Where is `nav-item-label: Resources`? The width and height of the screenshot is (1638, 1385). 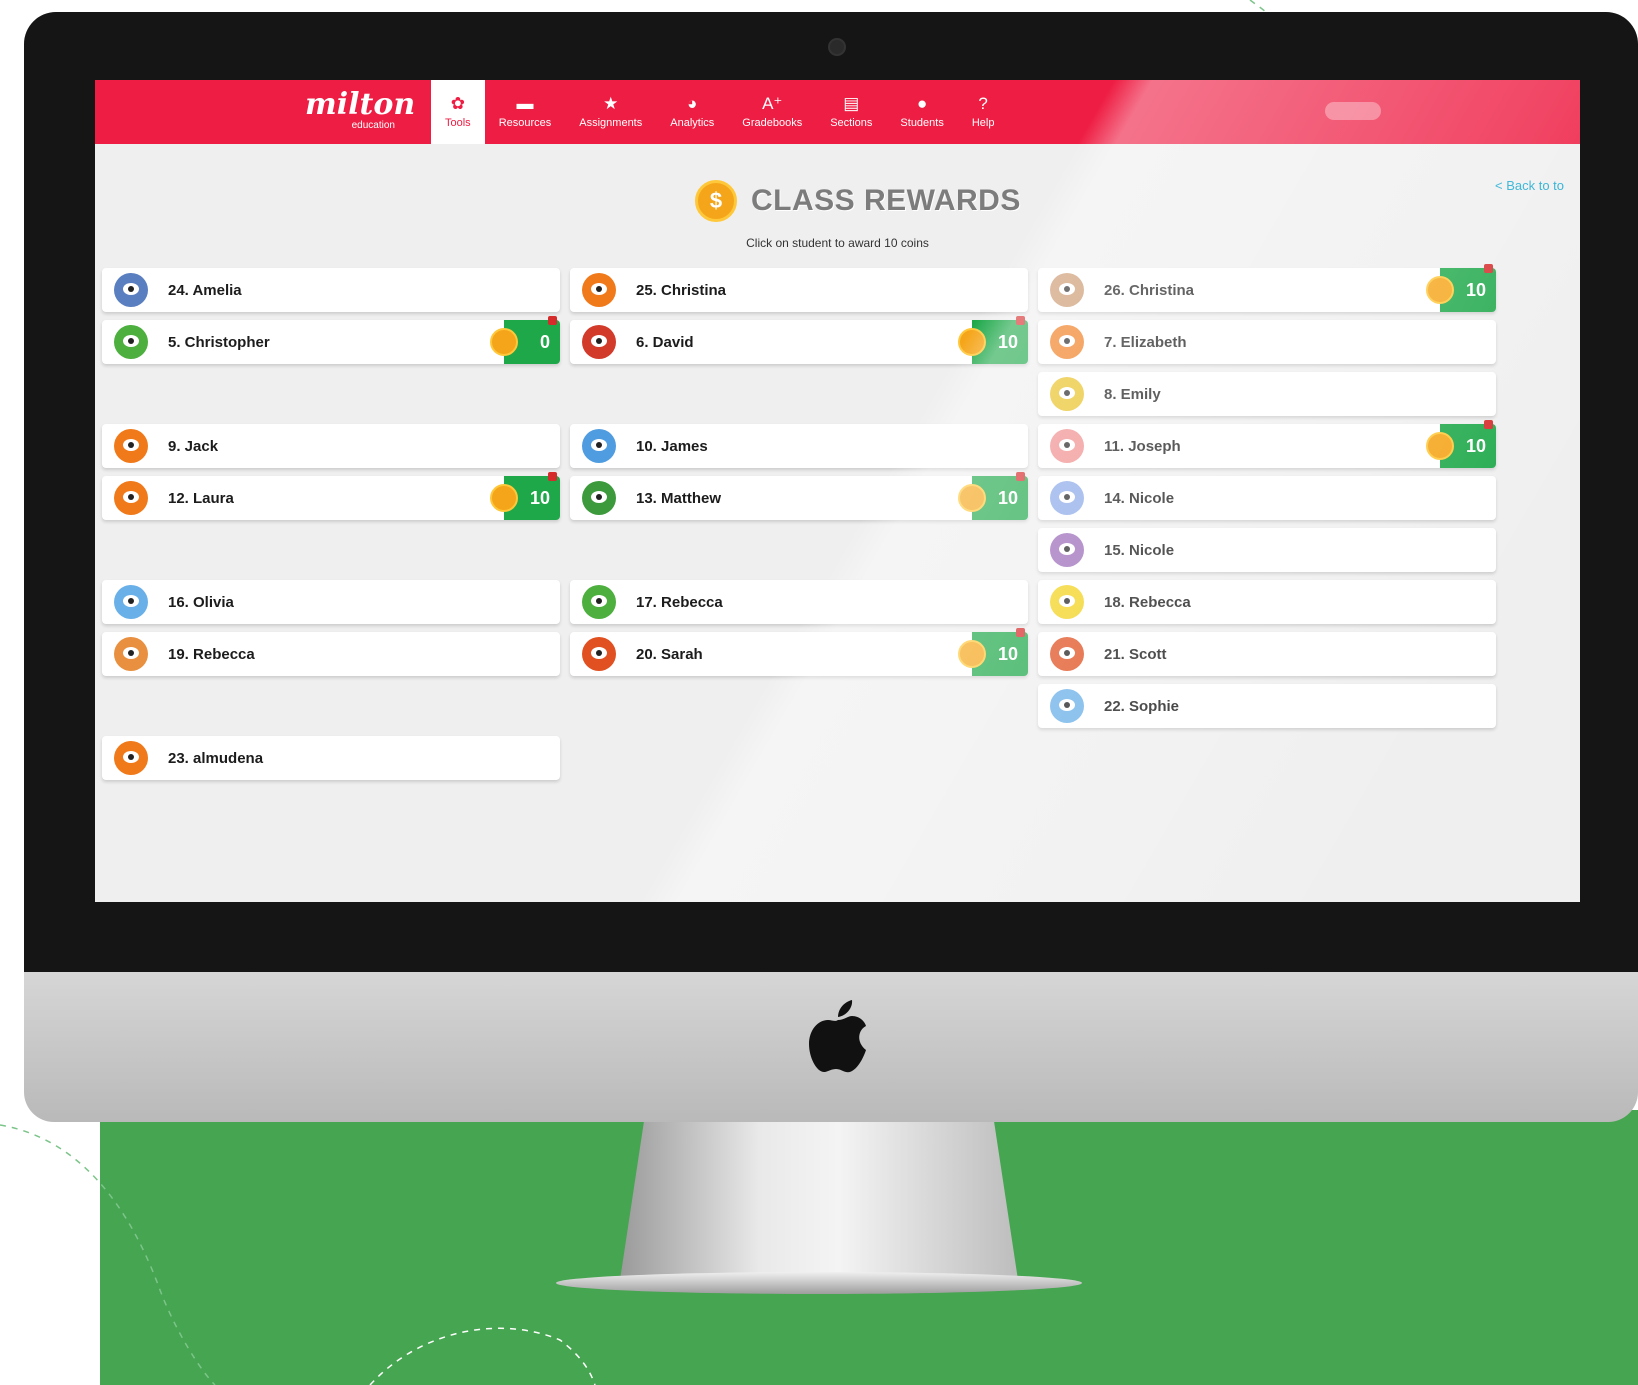
nav-item-label: Resources is located at coordinates (525, 123).